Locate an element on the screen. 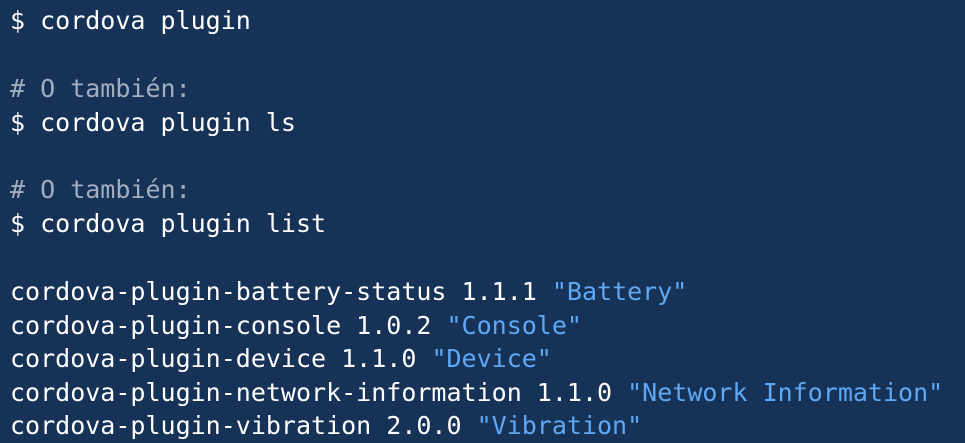 The width and height of the screenshot is (965, 443). plugin-label: "Battery" is located at coordinates (619, 291).